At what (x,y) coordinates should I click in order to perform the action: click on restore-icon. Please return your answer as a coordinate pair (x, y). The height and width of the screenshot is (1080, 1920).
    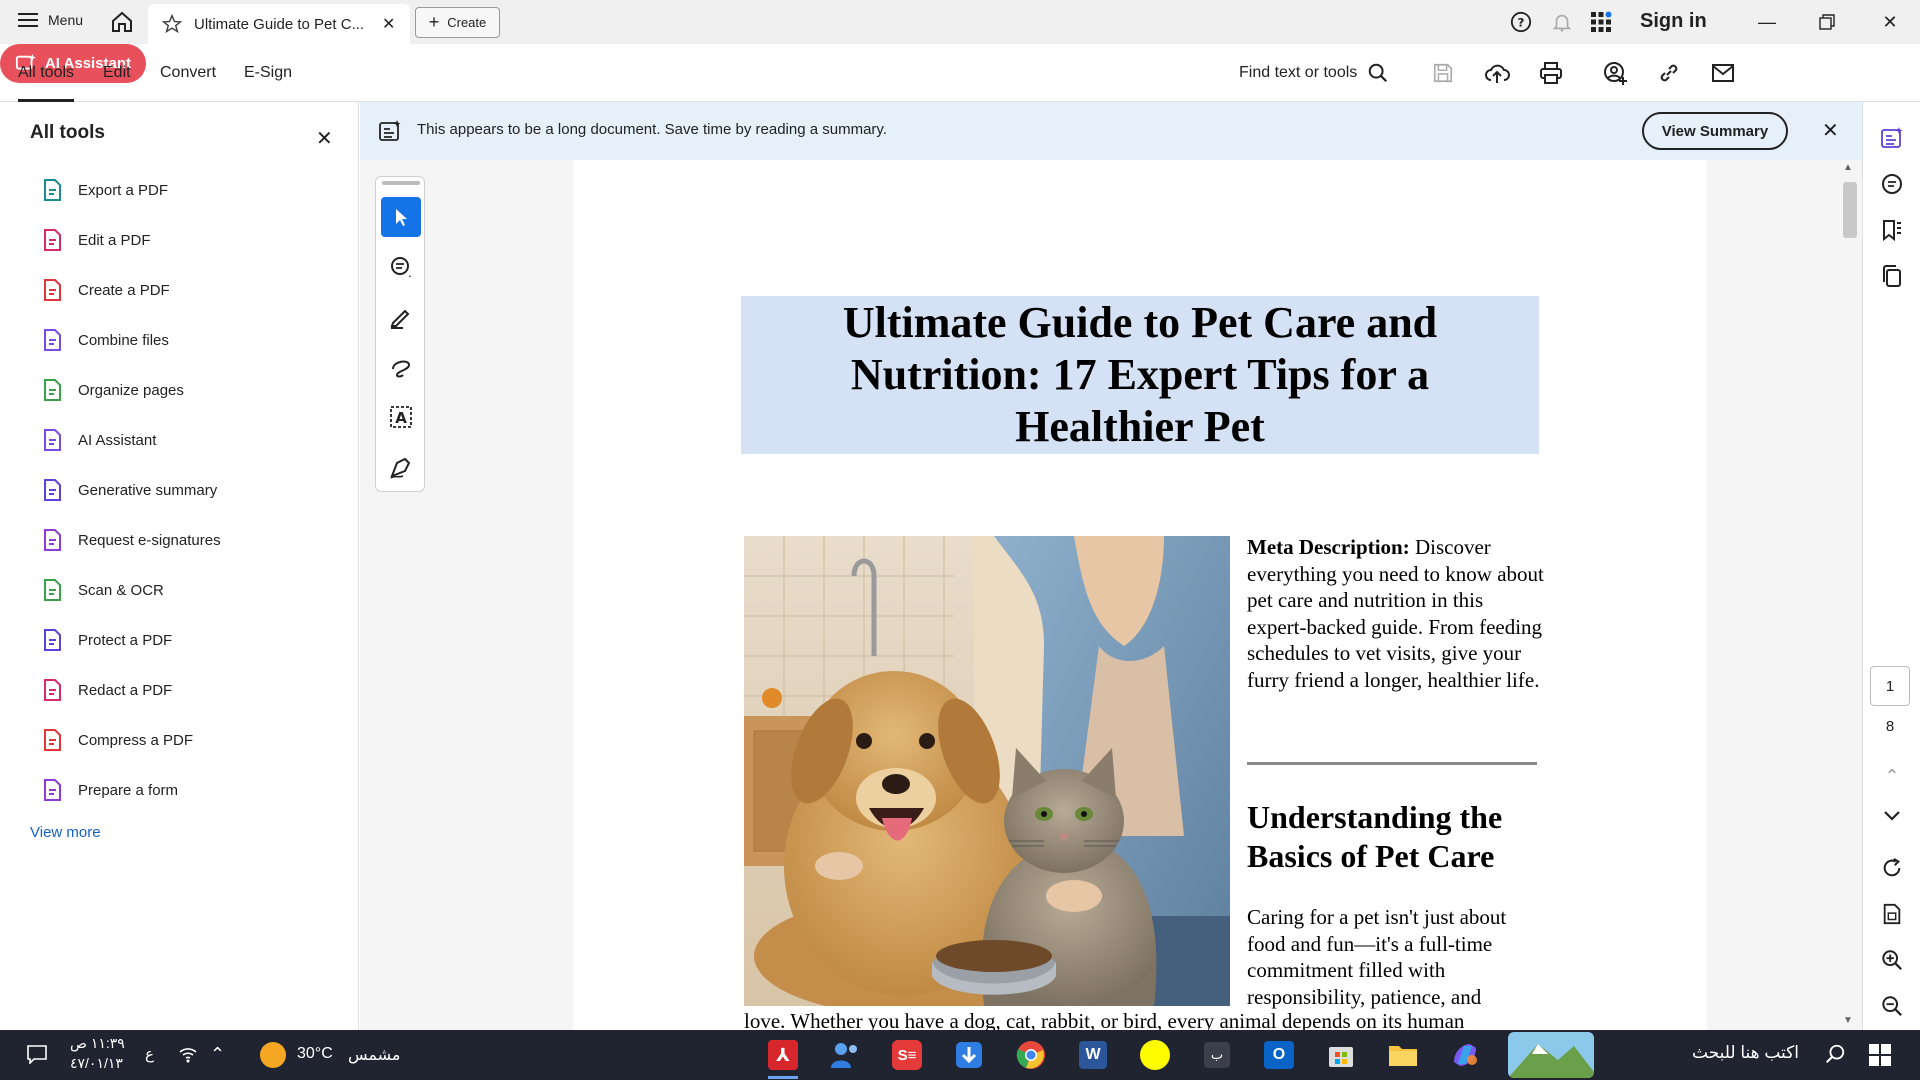
    Looking at the image, I should click on (1827, 22).